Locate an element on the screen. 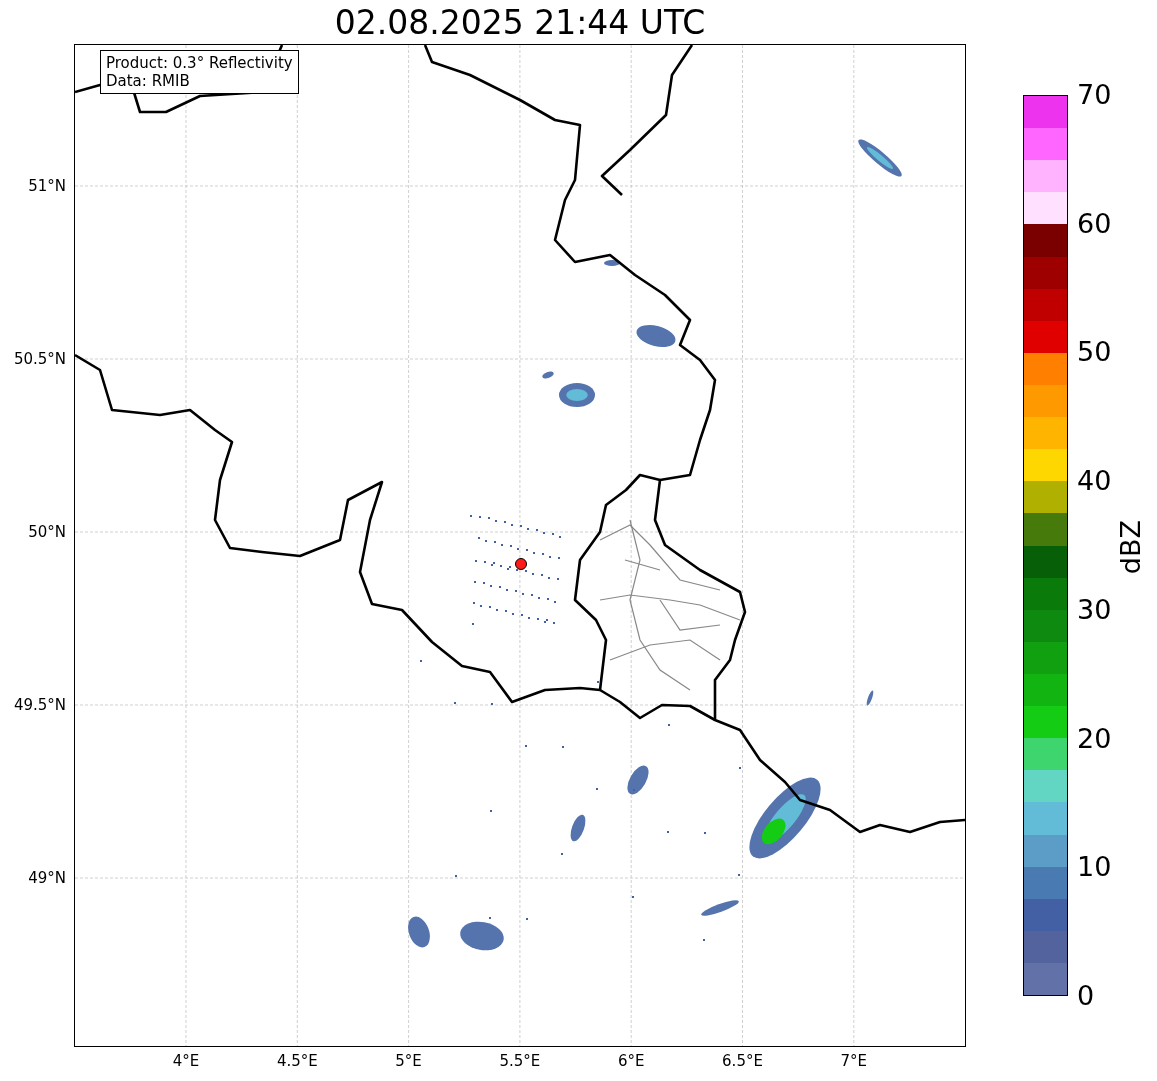 The height and width of the screenshot is (1081, 1157). longitude-label: 4°E is located at coordinates (186, 1061).